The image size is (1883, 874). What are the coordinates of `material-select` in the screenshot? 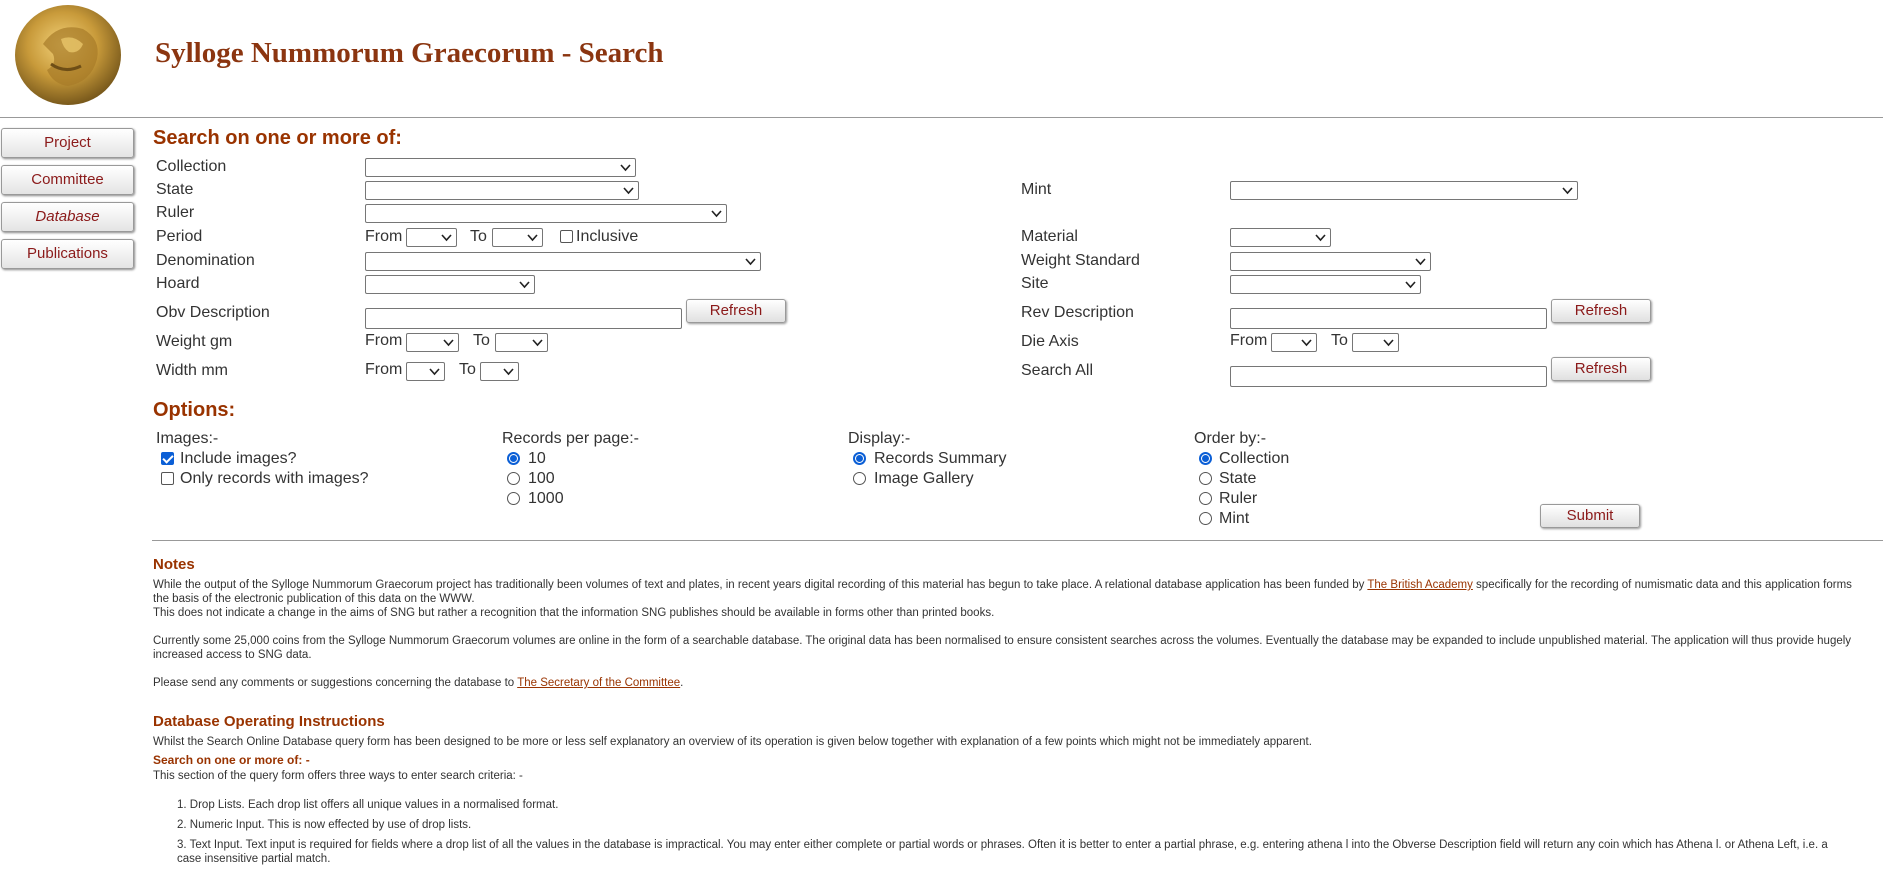 It's located at (1280, 237).